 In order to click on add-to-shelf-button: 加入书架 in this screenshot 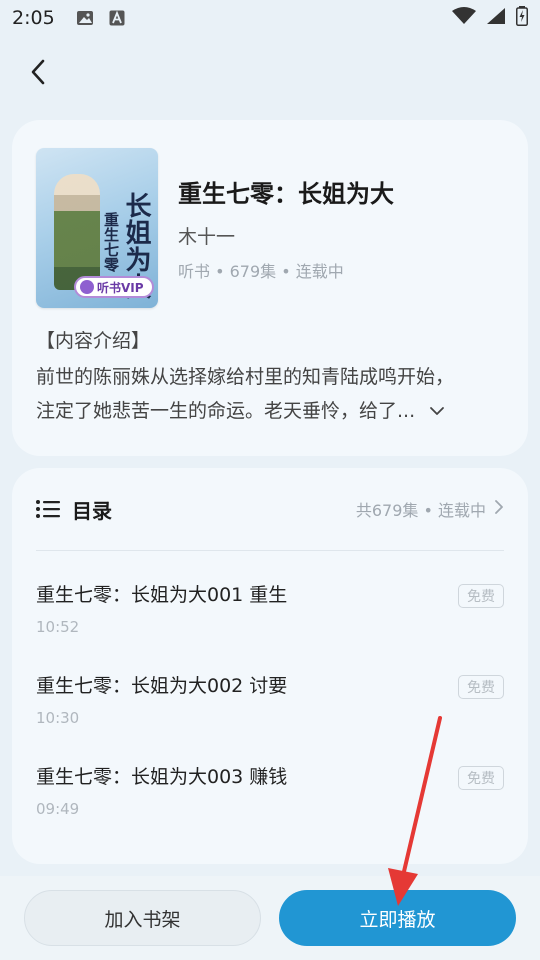, I will do `click(142, 918)`.